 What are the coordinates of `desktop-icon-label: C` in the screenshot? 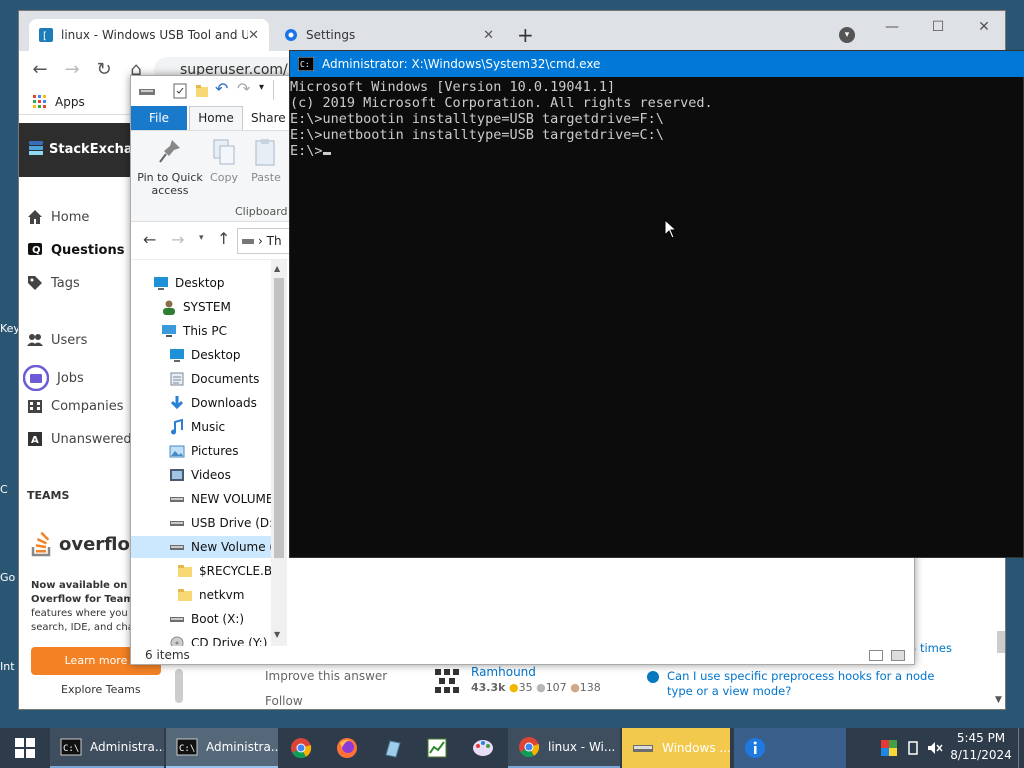 It's located at (9, 489).